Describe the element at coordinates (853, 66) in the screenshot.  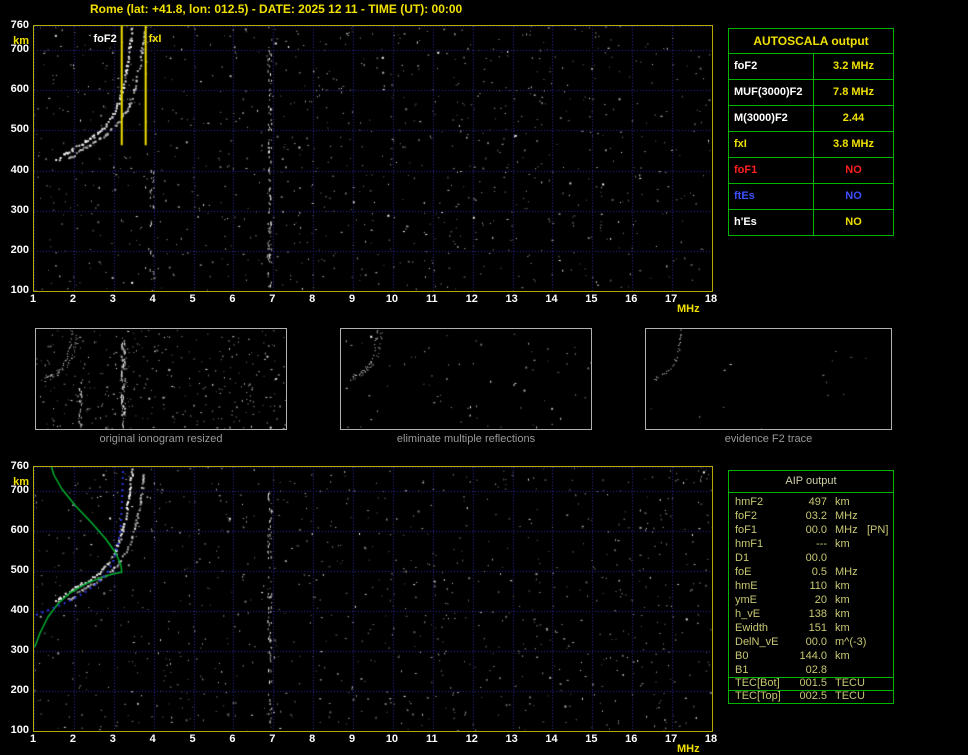
I see `param-value: 3.2 MHz` at that location.